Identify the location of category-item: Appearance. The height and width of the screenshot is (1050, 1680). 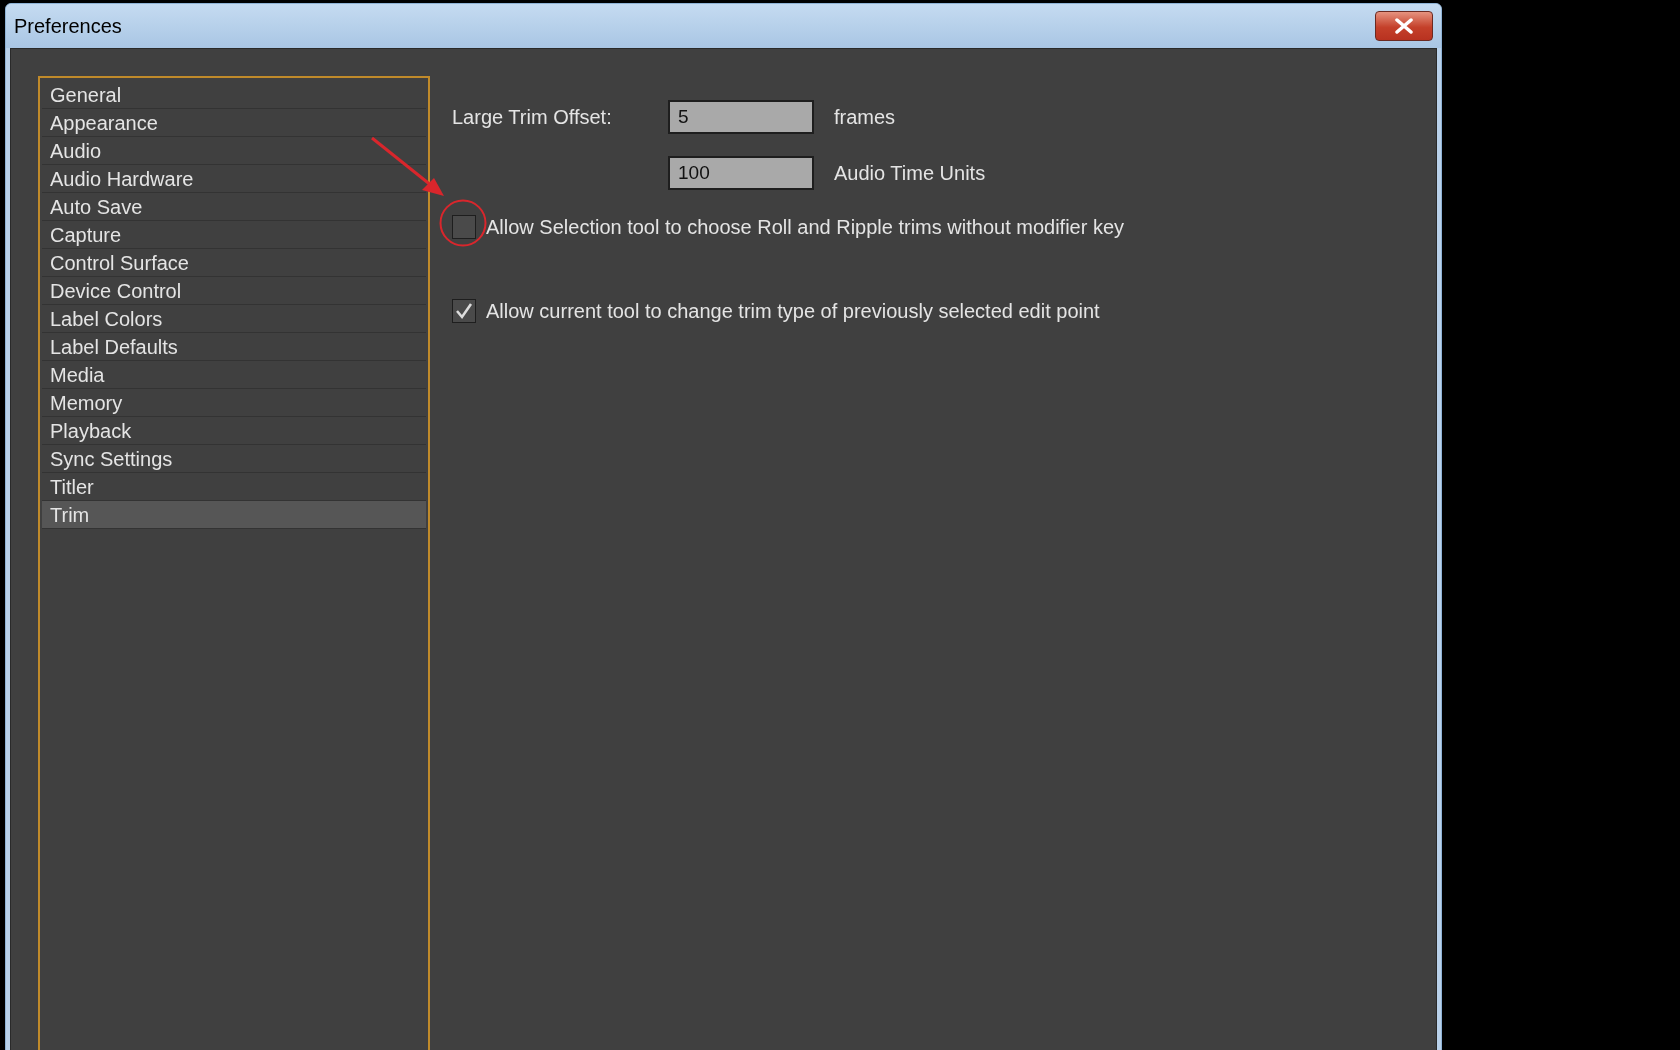
(234, 123).